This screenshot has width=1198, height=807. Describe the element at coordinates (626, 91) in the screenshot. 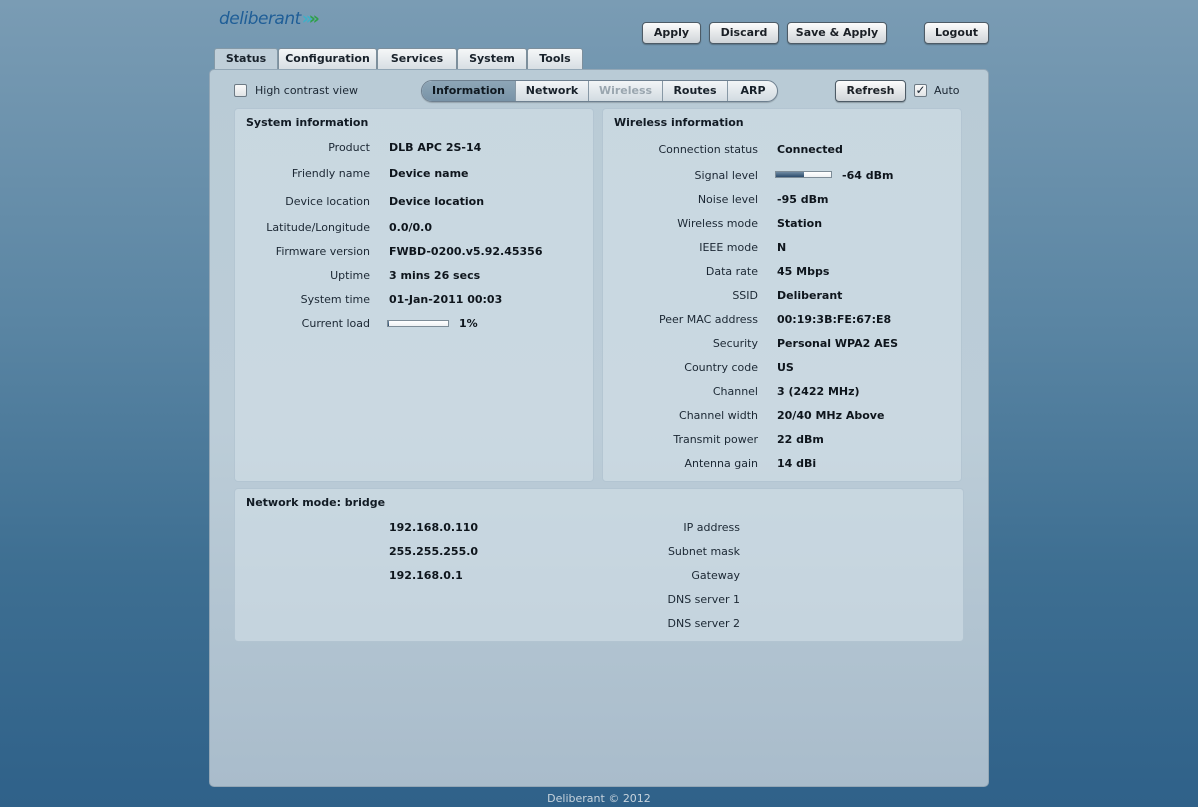

I see `subtab-wireless: Wireless` at that location.